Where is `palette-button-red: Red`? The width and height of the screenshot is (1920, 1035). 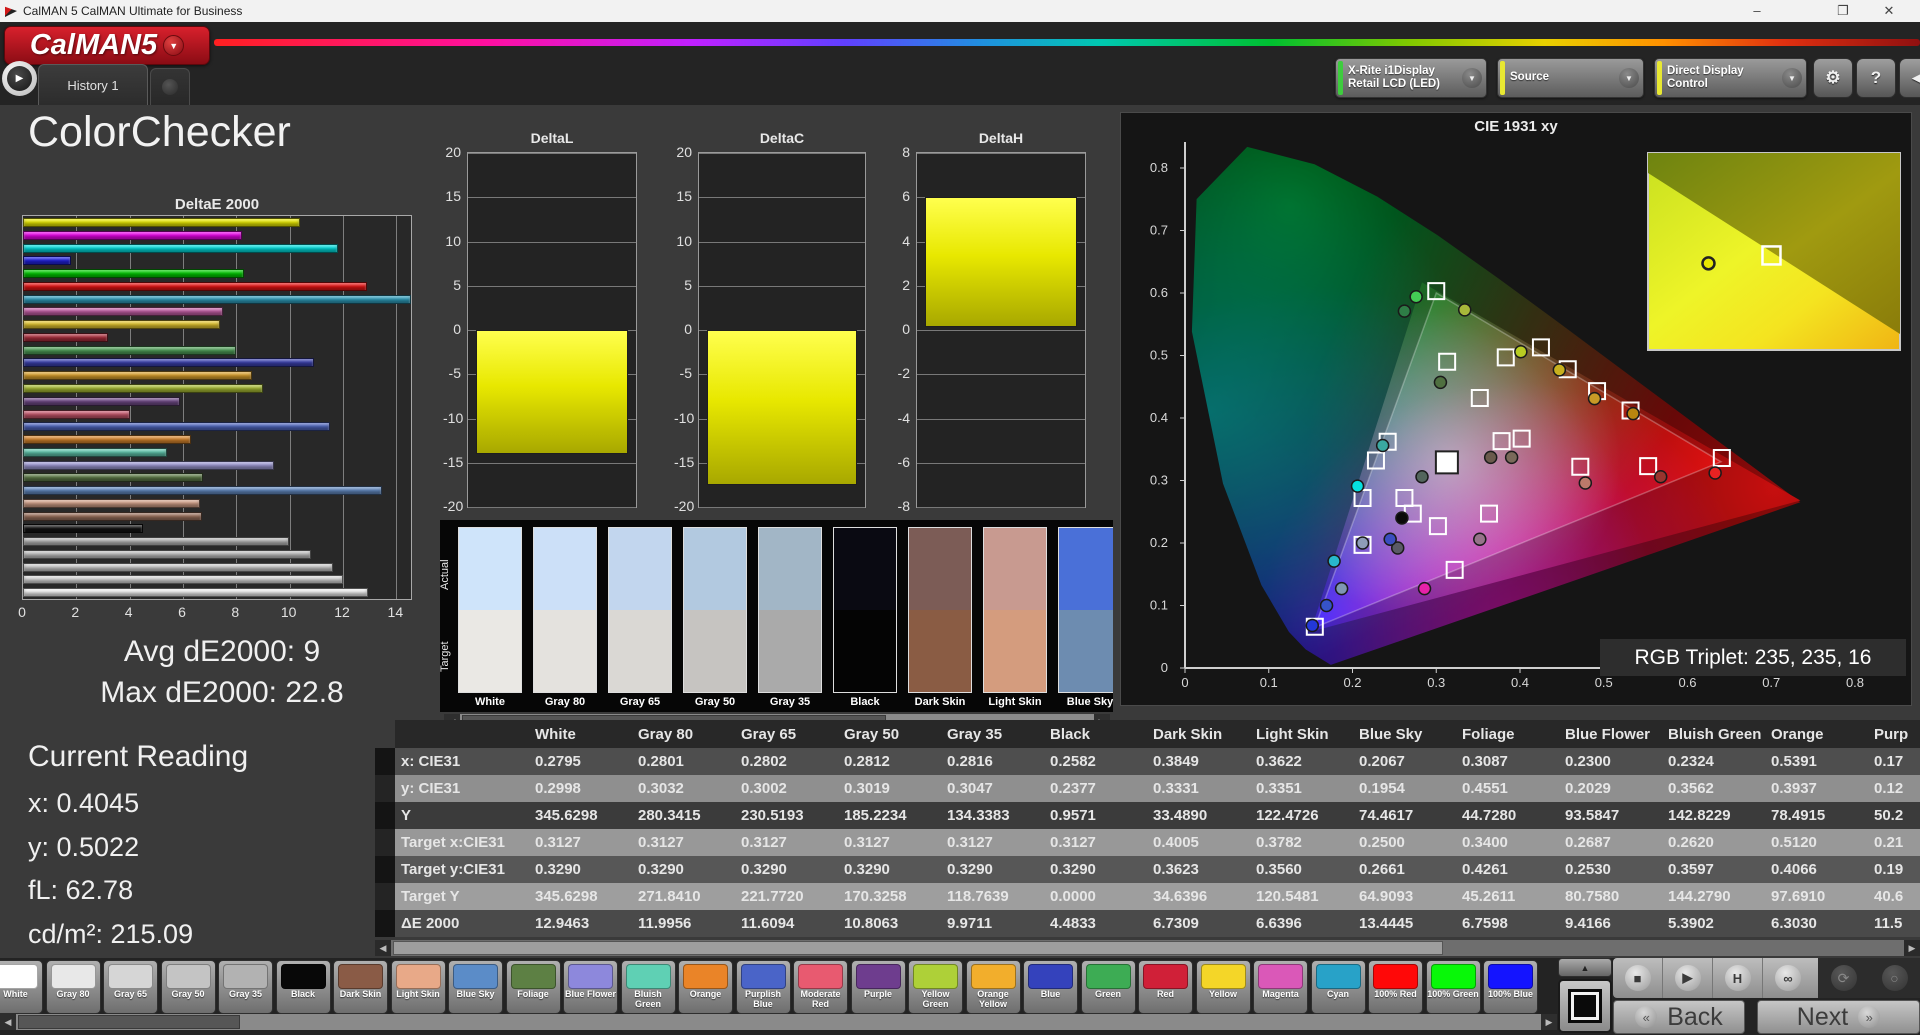
palette-button-red: Red is located at coordinates (1165, 987).